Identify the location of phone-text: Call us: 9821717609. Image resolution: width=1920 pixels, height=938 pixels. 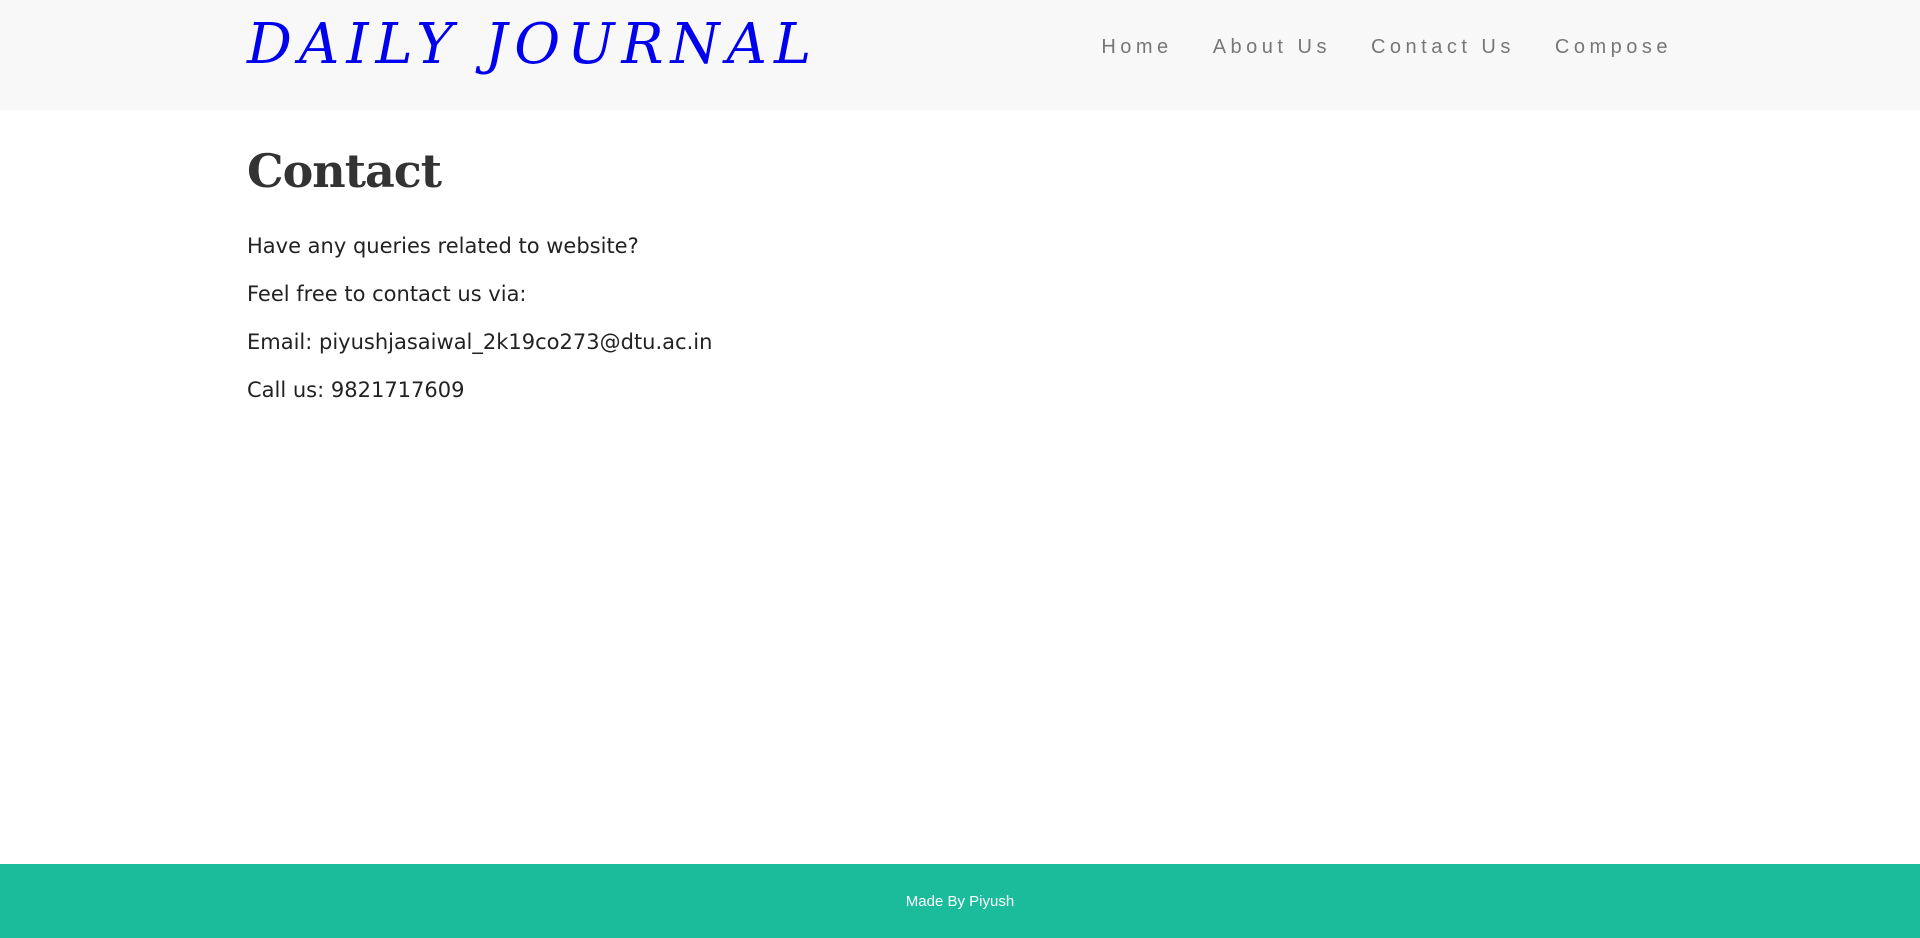
(356, 390).